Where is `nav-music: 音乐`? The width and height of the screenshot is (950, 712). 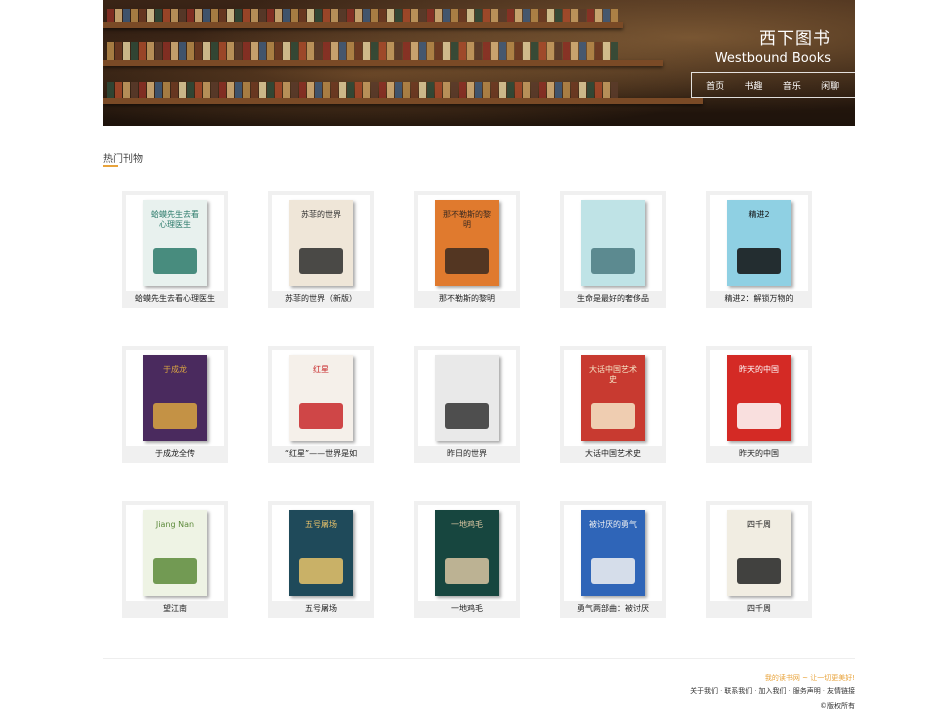 nav-music: 音乐 is located at coordinates (792, 85).